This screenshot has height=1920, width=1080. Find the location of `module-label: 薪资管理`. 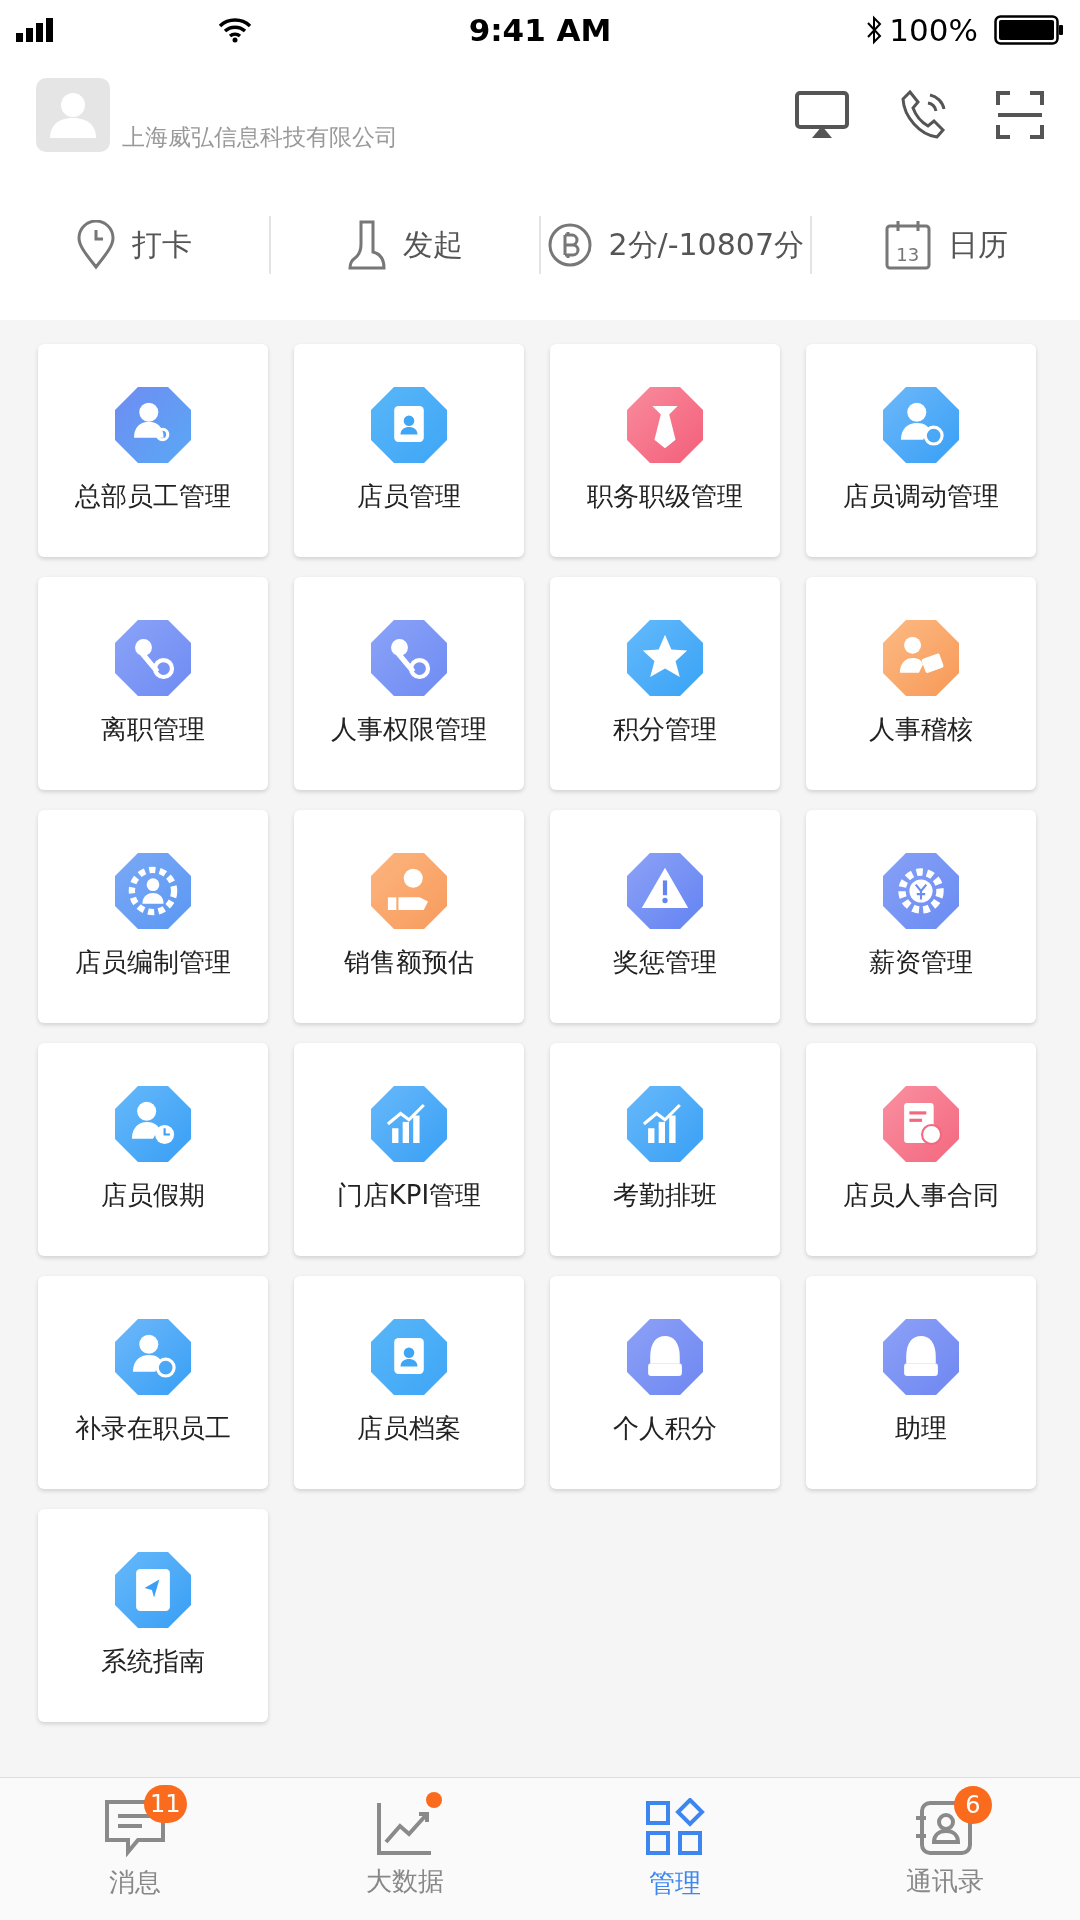

module-label: 薪资管理 is located at coordinates (921, 962).